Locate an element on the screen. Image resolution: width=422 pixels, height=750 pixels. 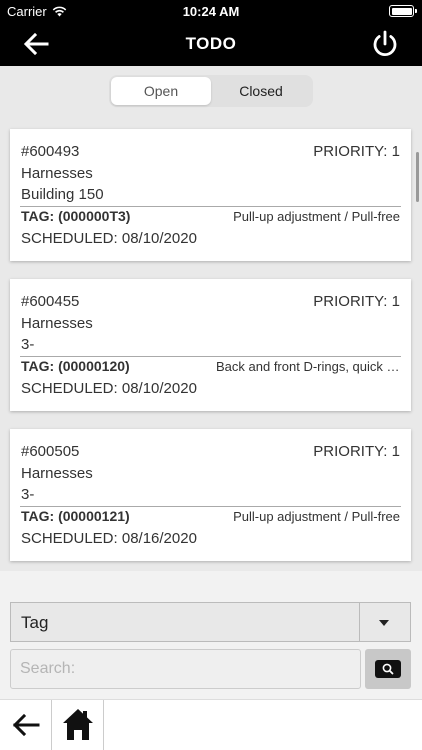
filter-field-value: Tag is located at coordinates (35, 622).